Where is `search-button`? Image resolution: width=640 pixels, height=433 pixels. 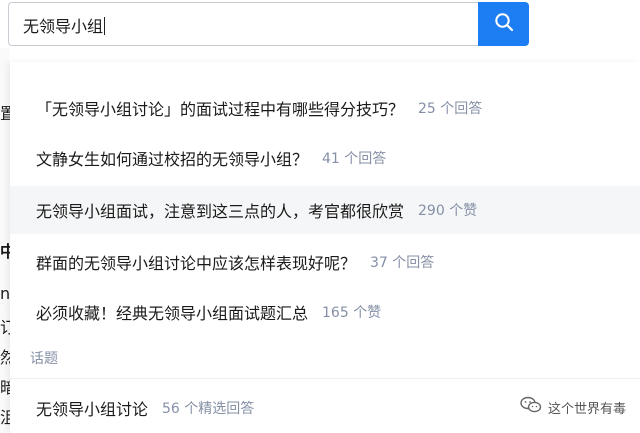
search-button is located at coordinates (503, 24).